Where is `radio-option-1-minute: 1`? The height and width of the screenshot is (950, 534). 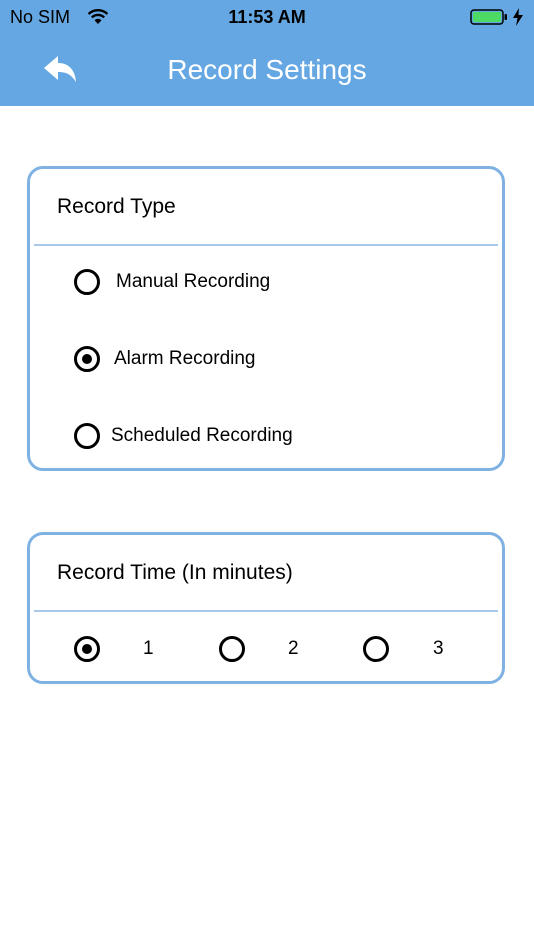 radio-option-1-minute: 1 is located at coordinates (114, 649).